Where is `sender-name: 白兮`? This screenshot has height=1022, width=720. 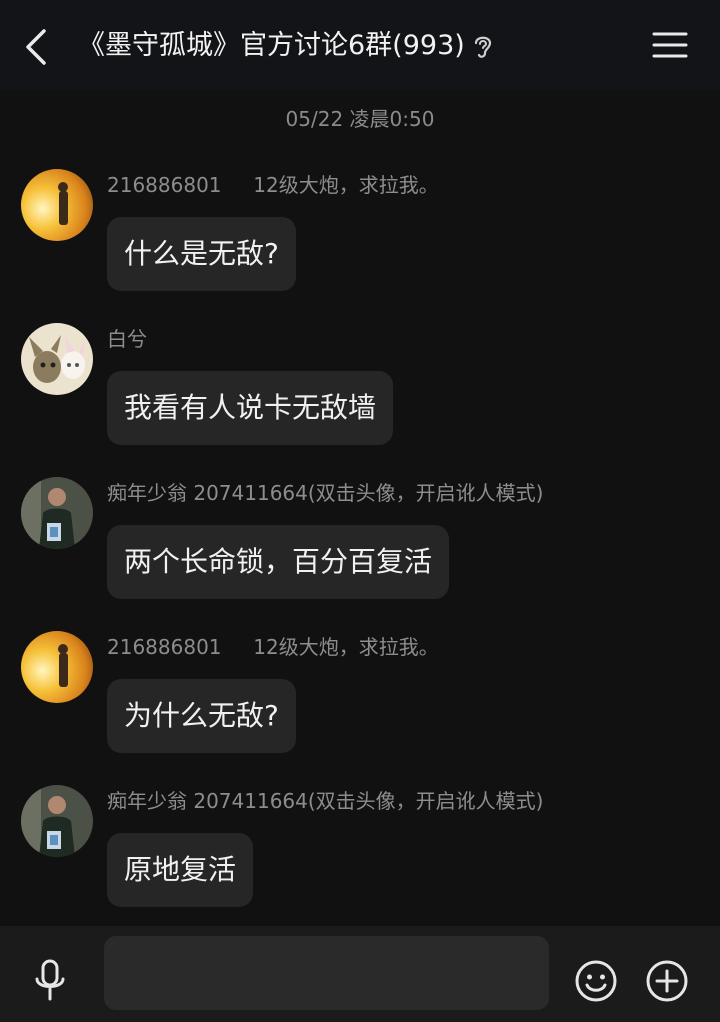 sender-name: 白兮 is located at coordinates (127, 339).